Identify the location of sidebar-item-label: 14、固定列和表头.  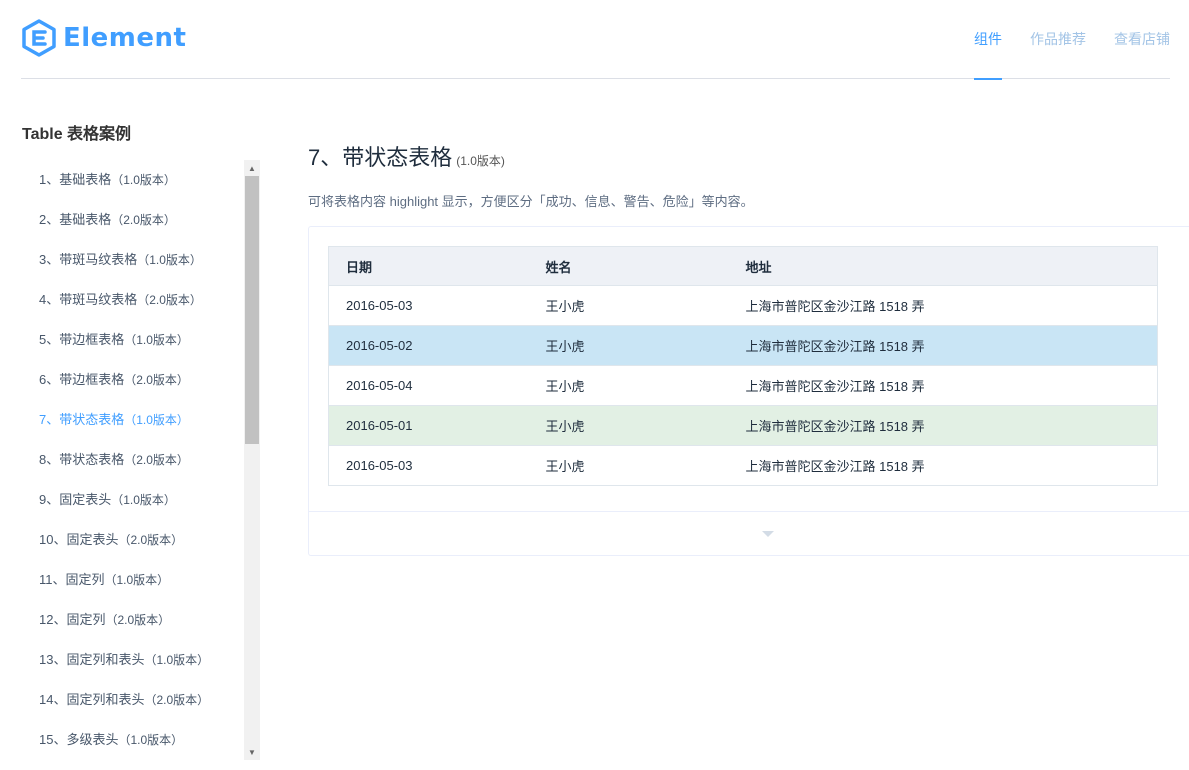
(92, 699).